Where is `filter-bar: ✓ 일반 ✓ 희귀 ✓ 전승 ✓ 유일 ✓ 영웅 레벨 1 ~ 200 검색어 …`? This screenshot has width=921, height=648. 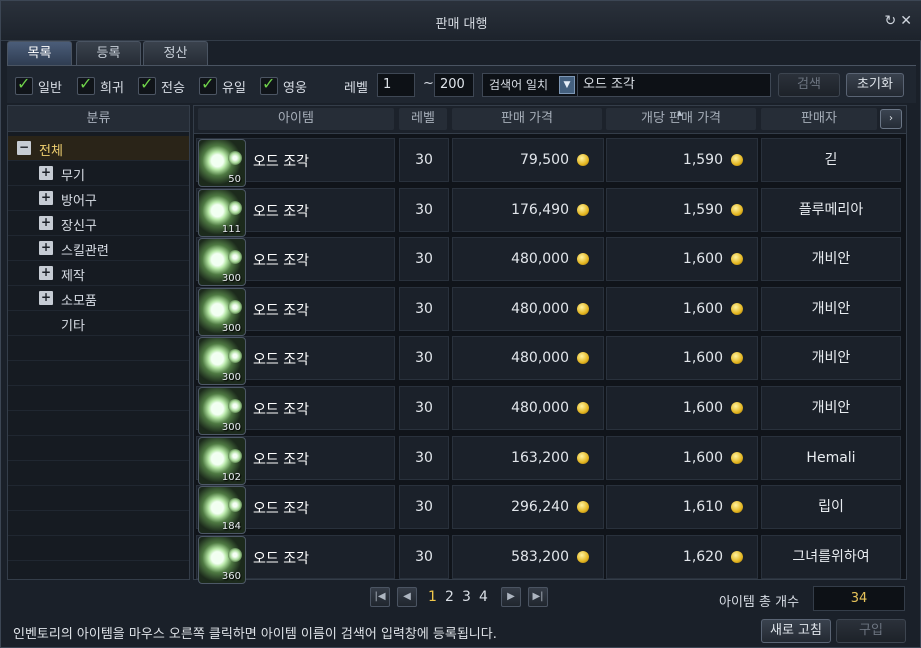
filter-bar: ✓ 일반 ✓ 희귀 ✓ 전승 ✓ 유일 ✓ 영웅 레벨 1 ~ 200 검색어 … is located at coordinates (461, 84).